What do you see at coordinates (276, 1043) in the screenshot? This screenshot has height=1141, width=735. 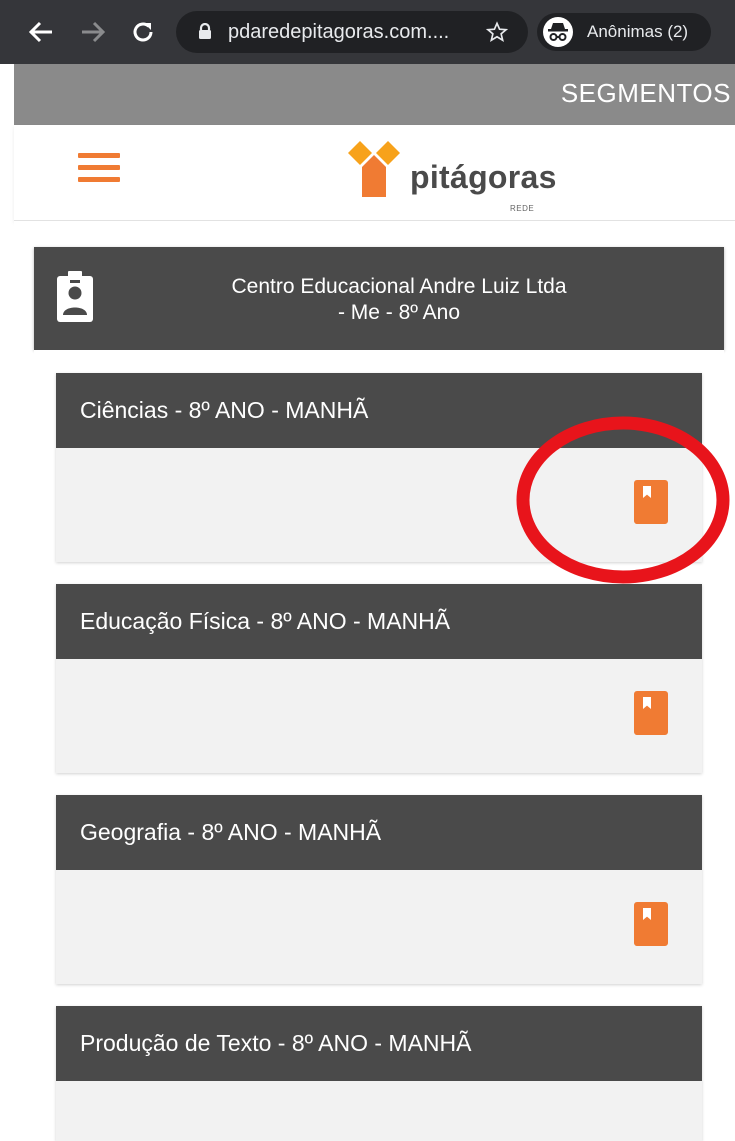 I see `course-title: Produção de Texto - 8º ANO - MANHÃ` at bounding box center [276, 1043].